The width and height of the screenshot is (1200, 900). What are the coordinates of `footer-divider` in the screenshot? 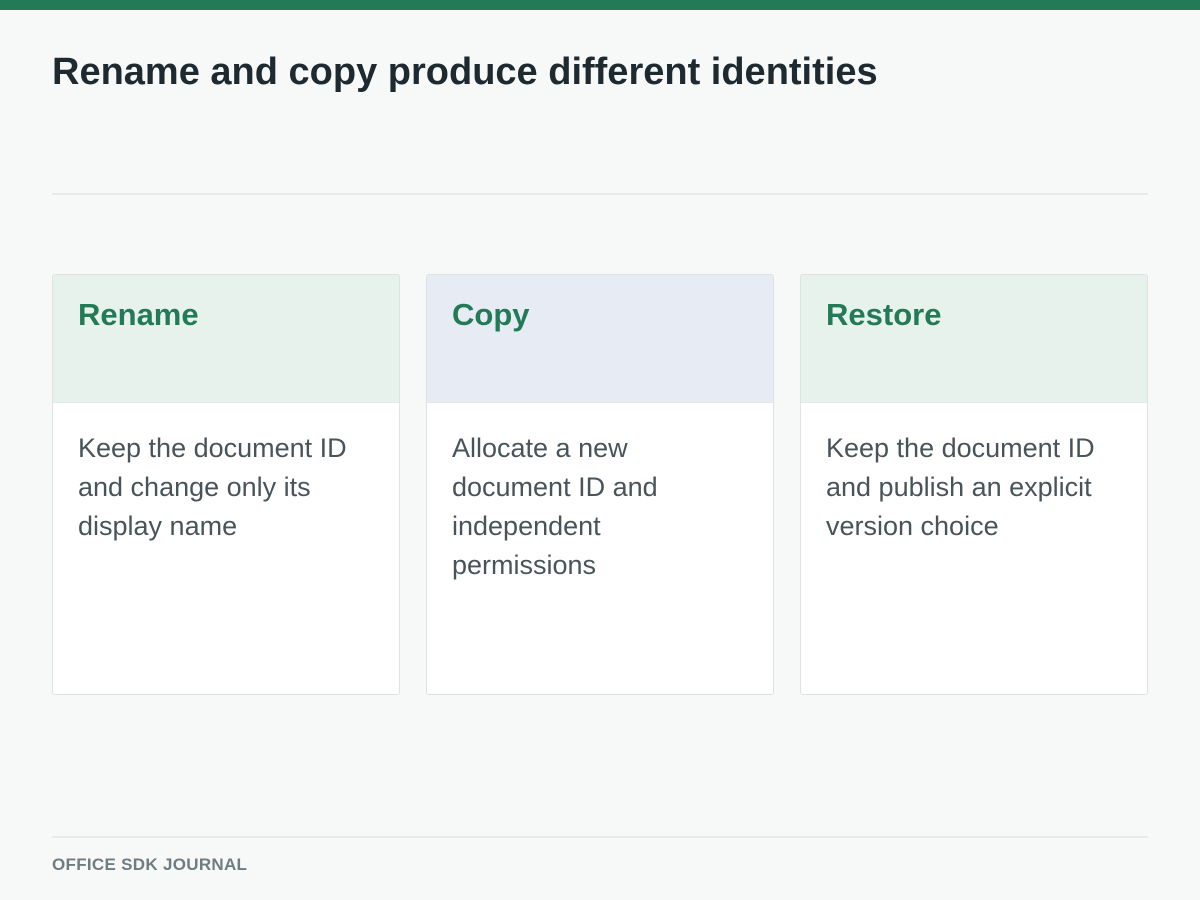 It's located at (600, 837).